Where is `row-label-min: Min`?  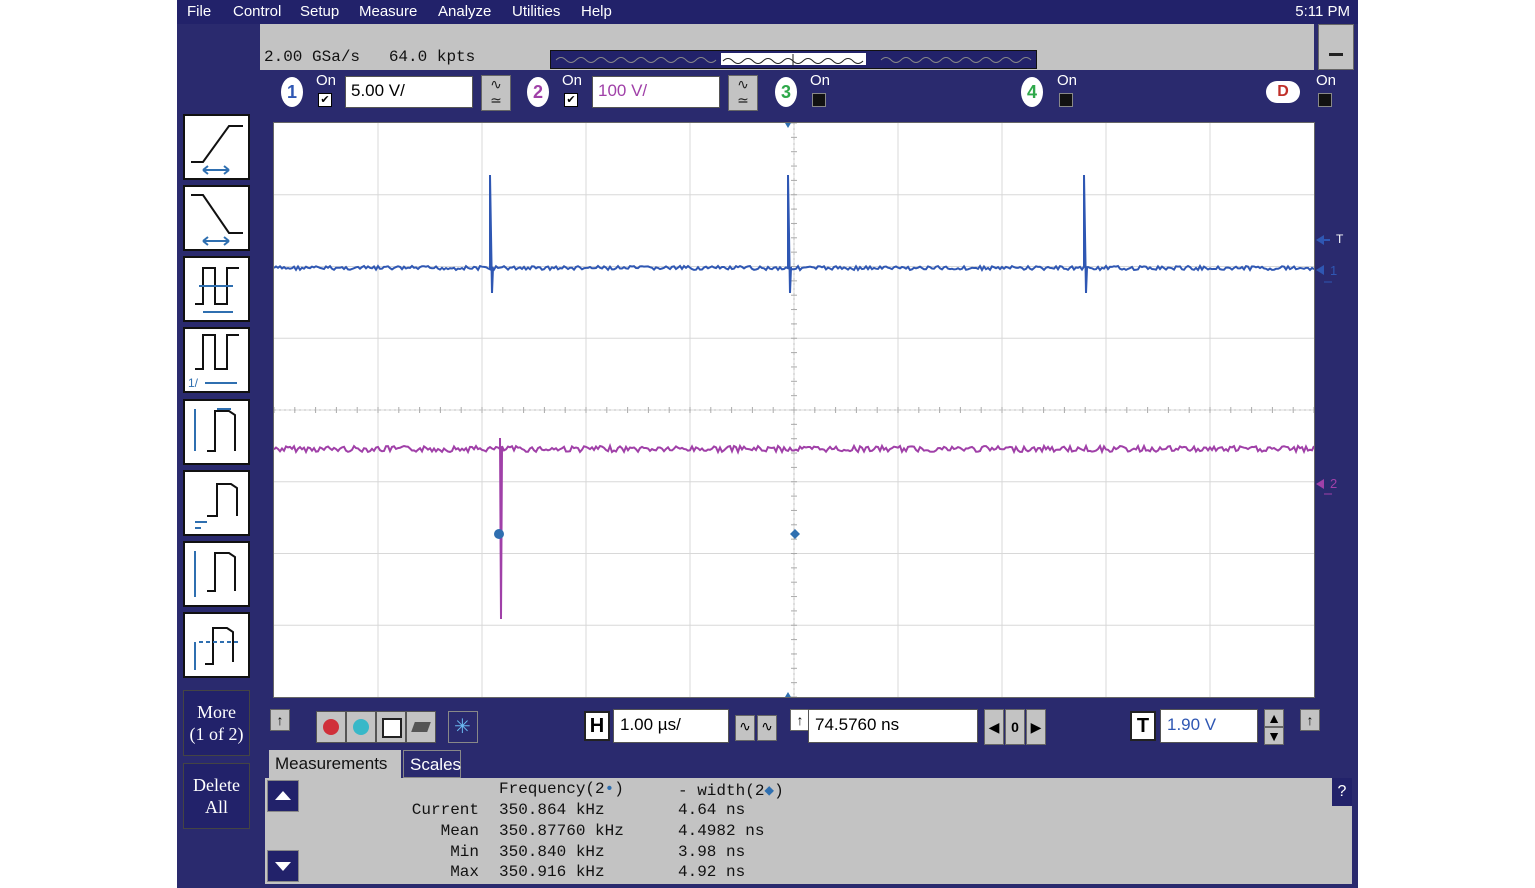
row-label-min: Min is located at coordinates (464, 852).